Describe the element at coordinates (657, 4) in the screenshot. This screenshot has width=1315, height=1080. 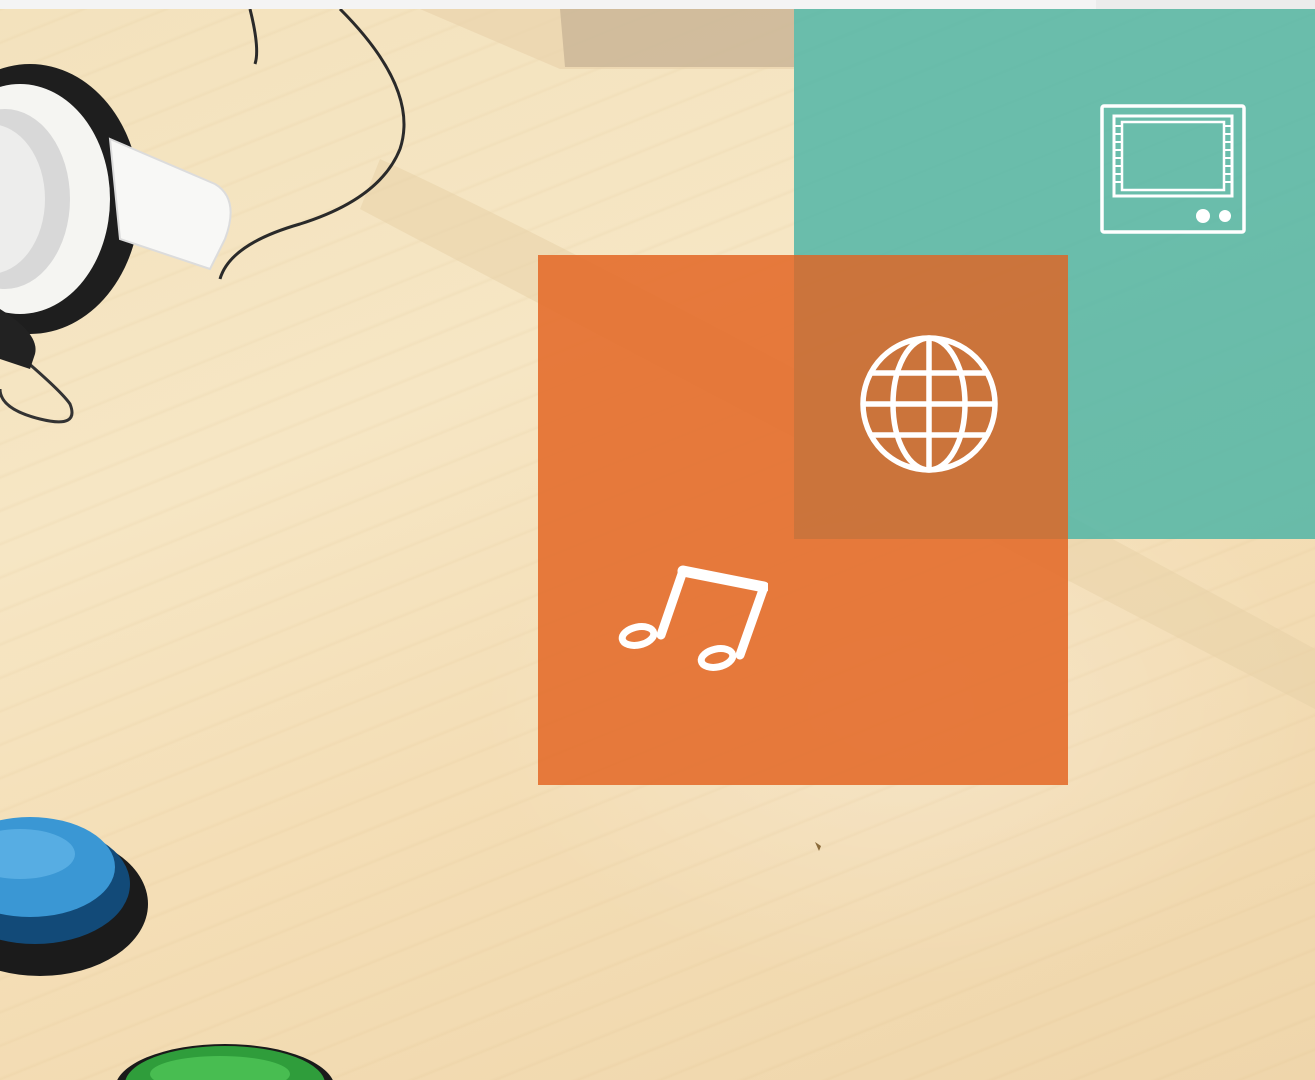
I see `top-strip` at that location.